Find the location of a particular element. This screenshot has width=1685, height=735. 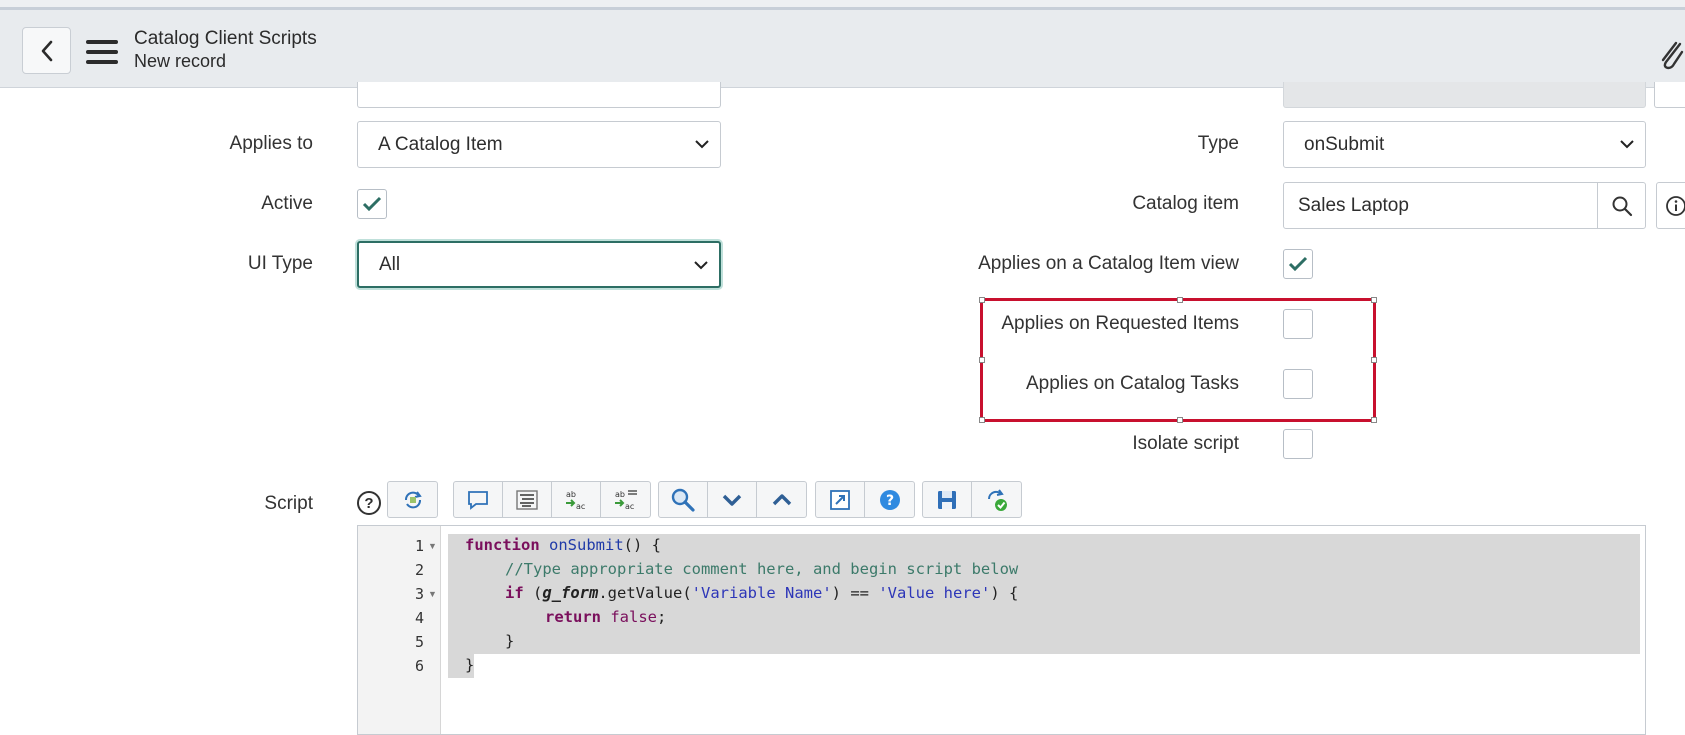

active-label: Active is located at coordinates (287, 203).